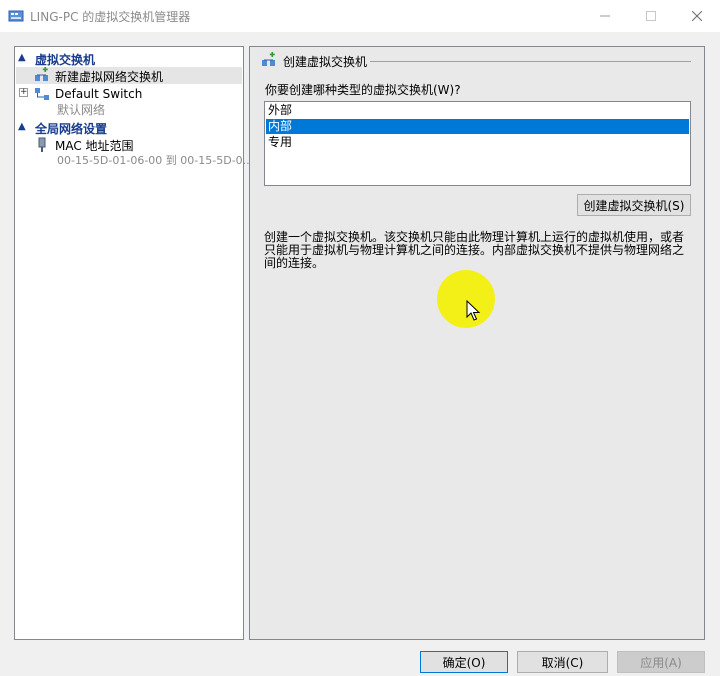  What do you see at coordinates (16, 16) in the screenshot?
I see `vswitch-manager-icon` at bounding box center [16, 16].